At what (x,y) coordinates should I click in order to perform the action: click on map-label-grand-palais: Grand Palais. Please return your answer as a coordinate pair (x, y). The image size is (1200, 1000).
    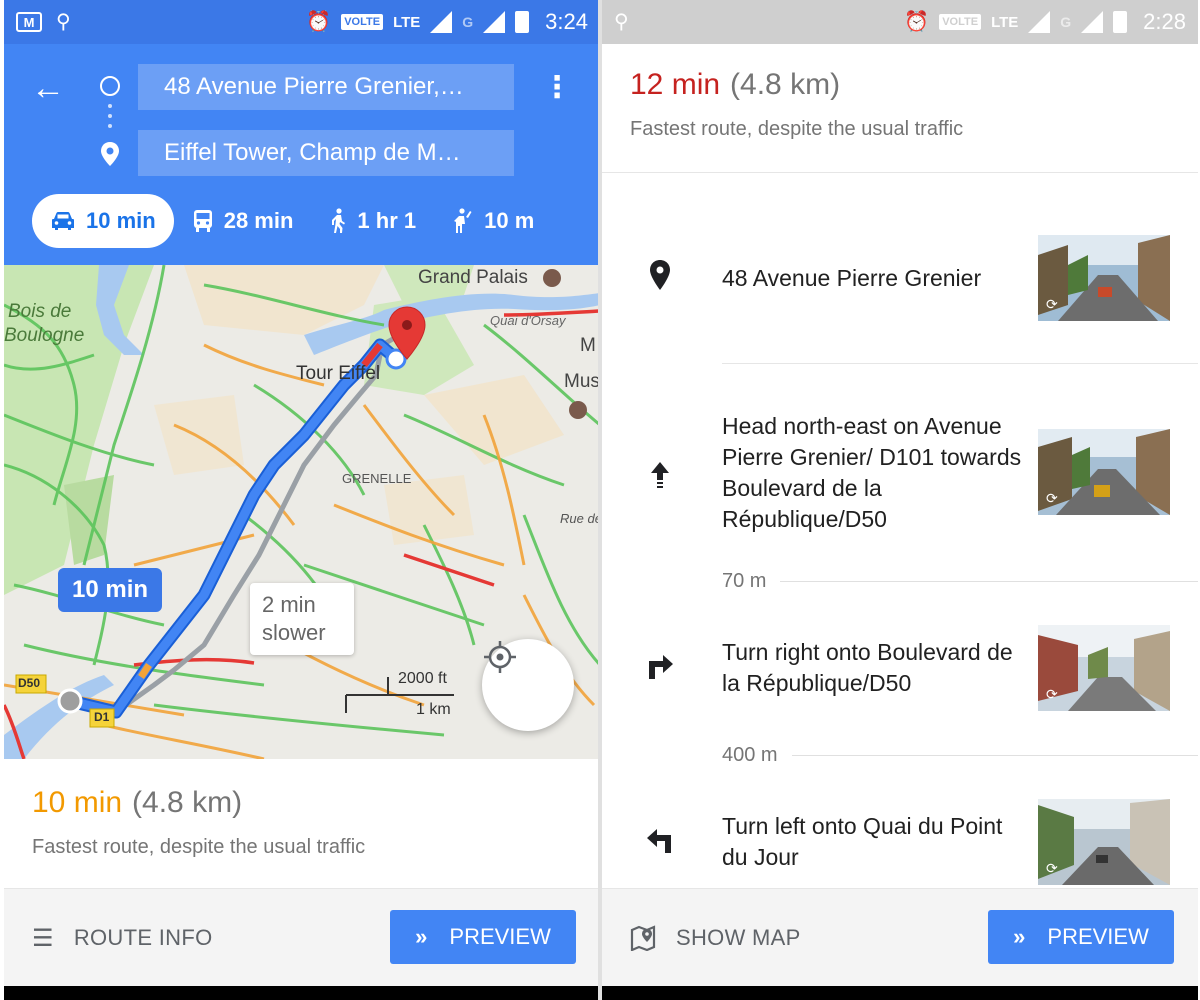
    Looking at the image, I should click on (473, 277).